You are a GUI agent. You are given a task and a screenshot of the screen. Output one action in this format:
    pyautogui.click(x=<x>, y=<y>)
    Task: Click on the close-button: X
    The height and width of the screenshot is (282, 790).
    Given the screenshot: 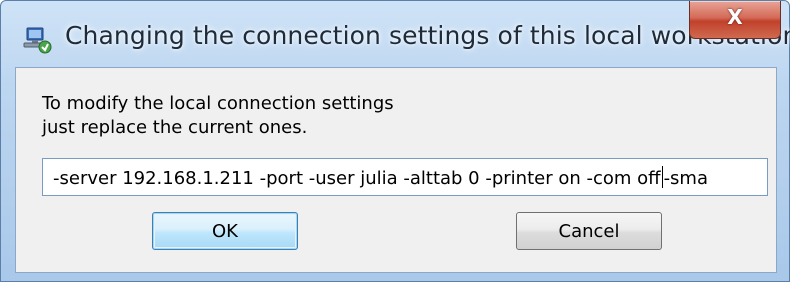 What is the action you would take?
    pyautogui.click(x=735, y=20)
    